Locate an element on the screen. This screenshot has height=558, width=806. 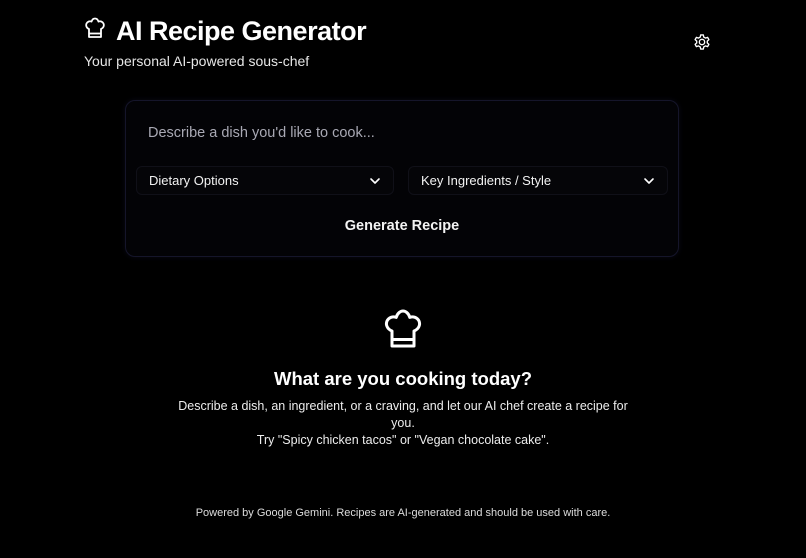
key-ingredients-select: Key Ingredients / Style is located at coordinates (538, 180).